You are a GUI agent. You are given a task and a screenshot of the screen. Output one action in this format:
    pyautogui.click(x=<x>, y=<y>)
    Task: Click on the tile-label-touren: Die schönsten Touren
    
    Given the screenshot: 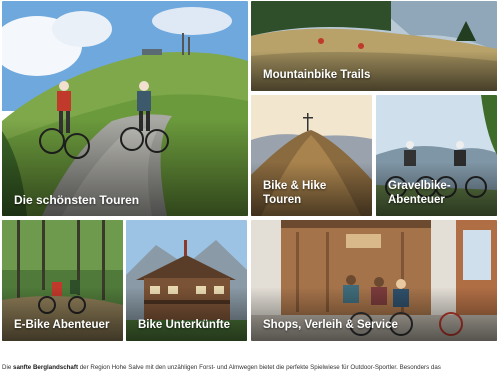 What is the action you would take?
    pyautogui.click(x=77, y=200)
    